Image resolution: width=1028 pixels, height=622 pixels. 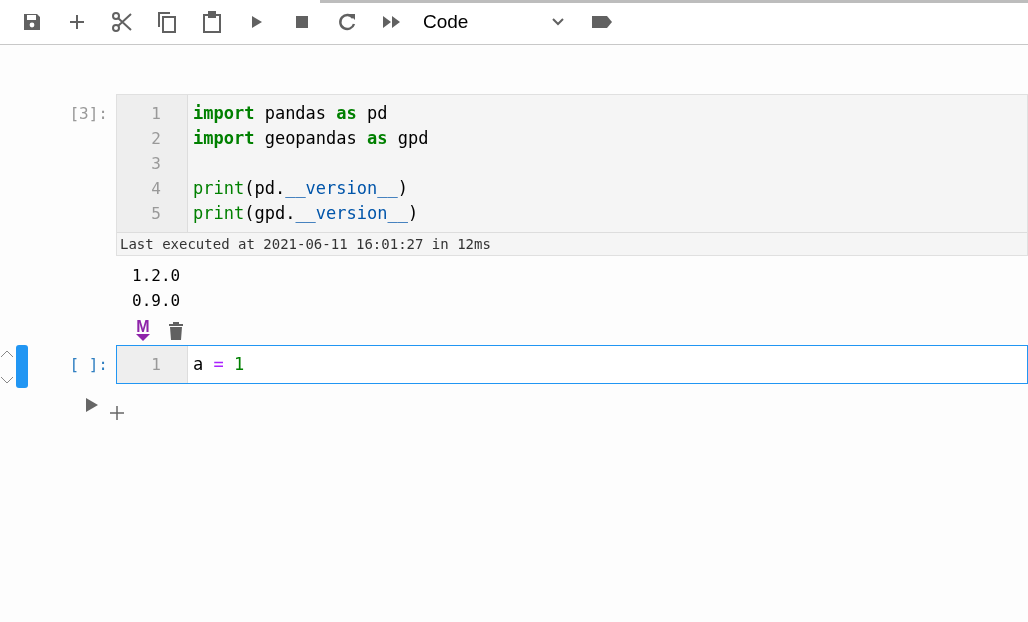 I want to click on code-line: print(pd.__version__), so click(x=301, y=188).